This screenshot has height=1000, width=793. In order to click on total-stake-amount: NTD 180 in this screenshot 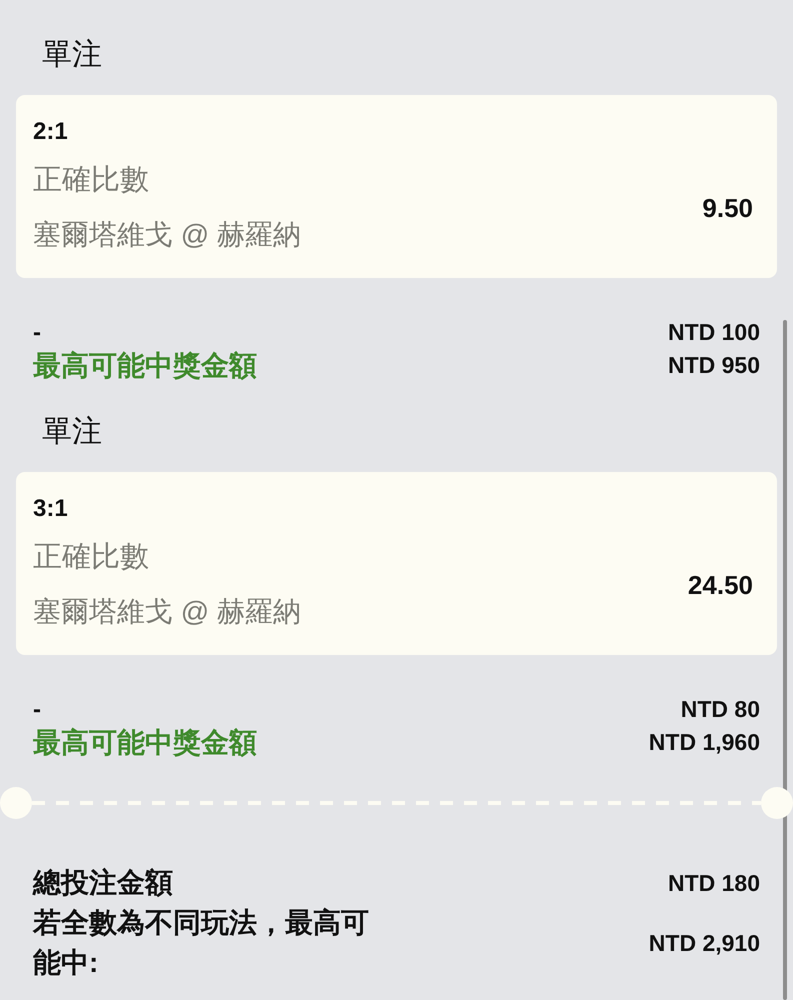, I will do `click(714, 883)`.